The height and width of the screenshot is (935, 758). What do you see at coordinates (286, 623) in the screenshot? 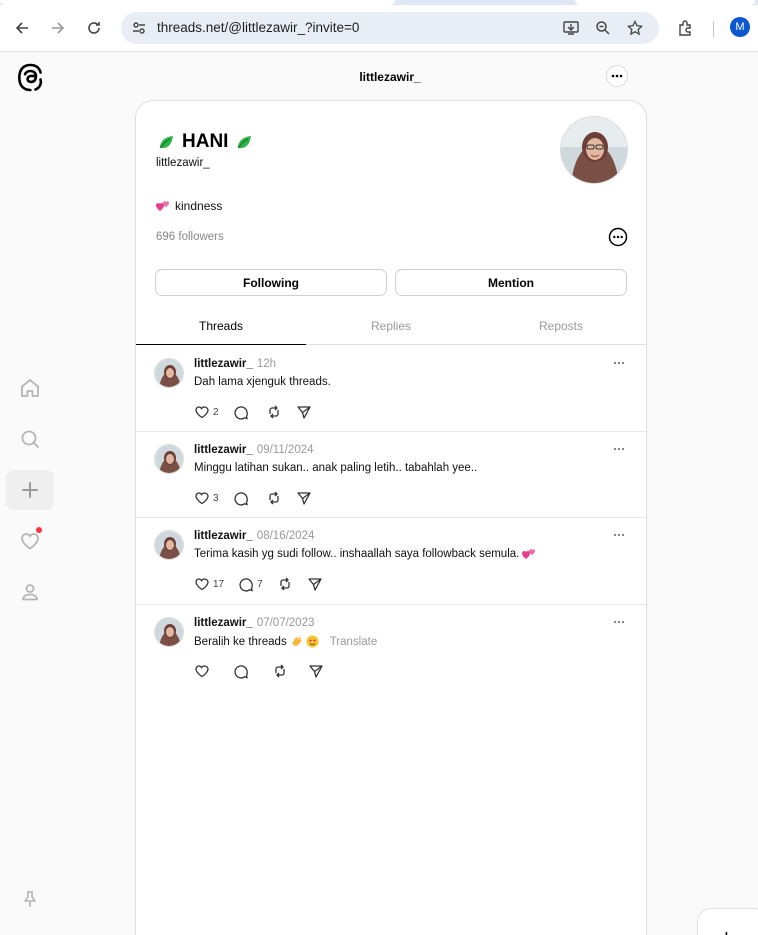
I see `post-time: 07/07/2023` at bounding box center [286, 623].